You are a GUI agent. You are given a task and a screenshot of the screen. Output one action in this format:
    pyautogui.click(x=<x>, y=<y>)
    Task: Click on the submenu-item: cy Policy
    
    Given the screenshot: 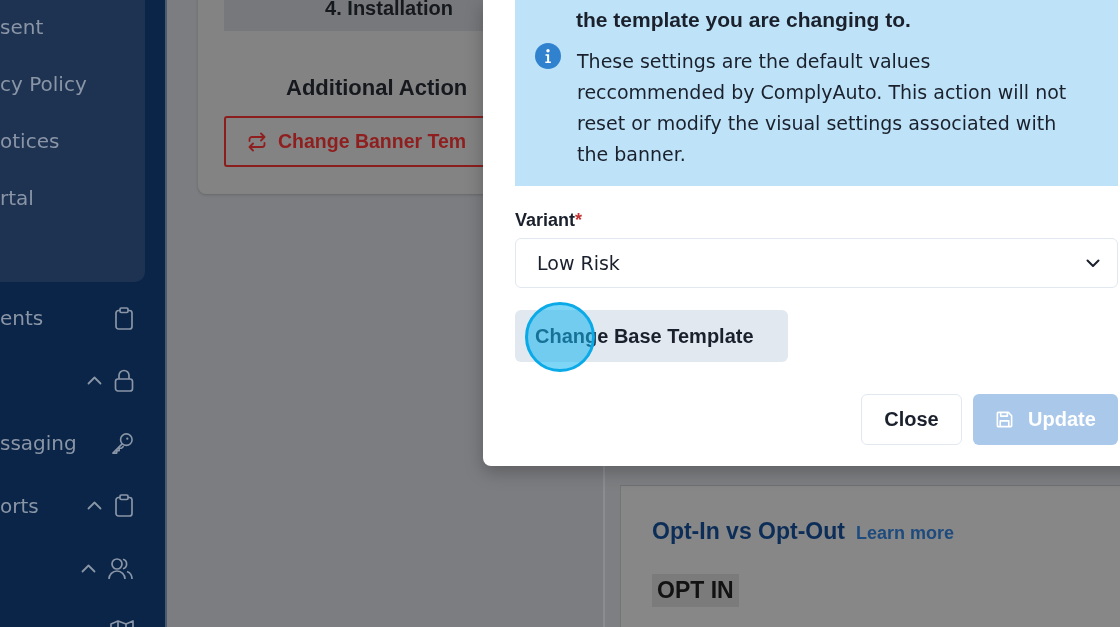 What is the action you would take?
    pyautogui.click(x=72, y=83)
    